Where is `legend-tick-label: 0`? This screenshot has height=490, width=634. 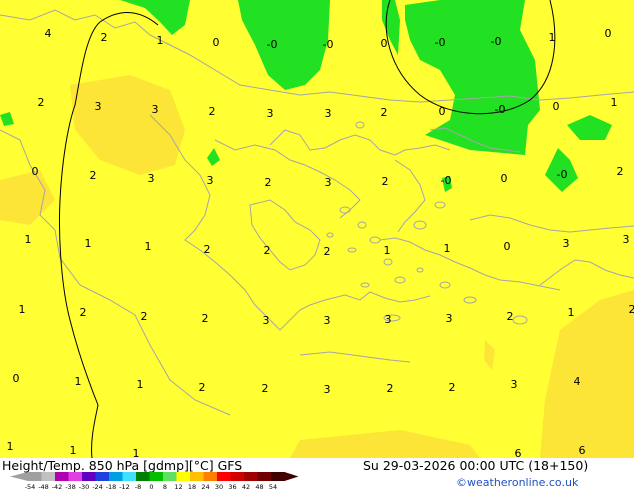 legend-tick-label: 0 is located at coordinates (151, 486).